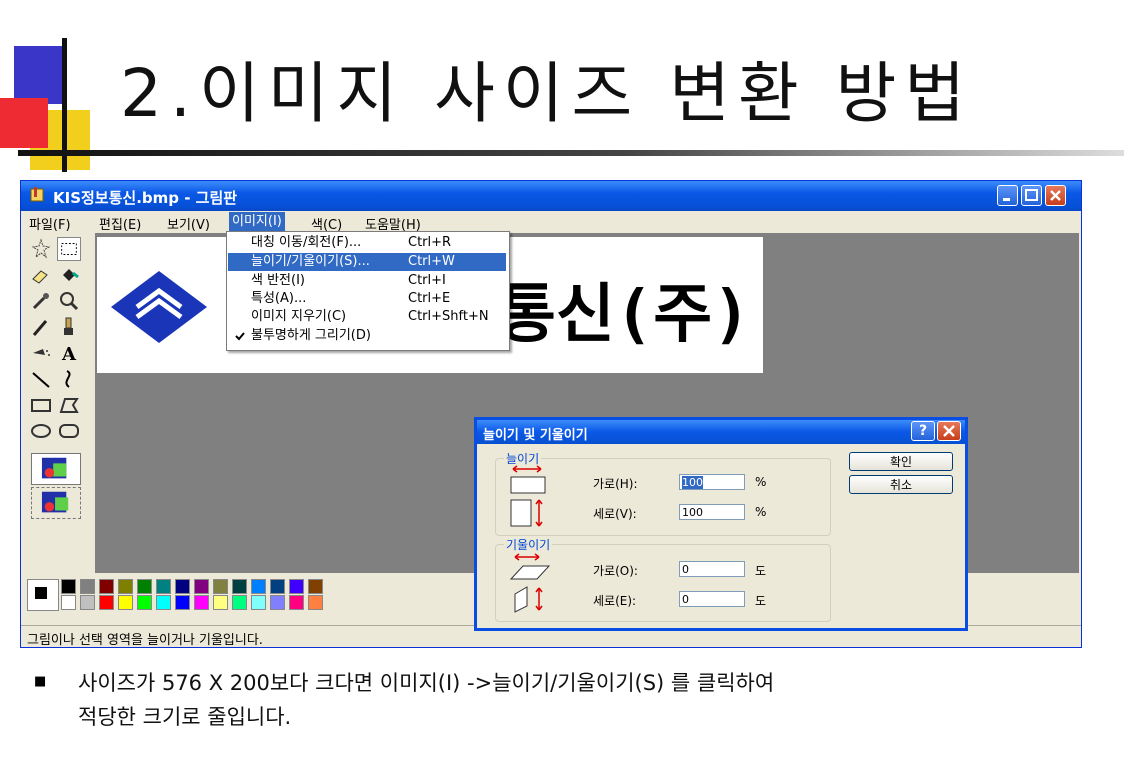  I want to click on skew-vertical-label: 세로(E):, so click(615, 601).